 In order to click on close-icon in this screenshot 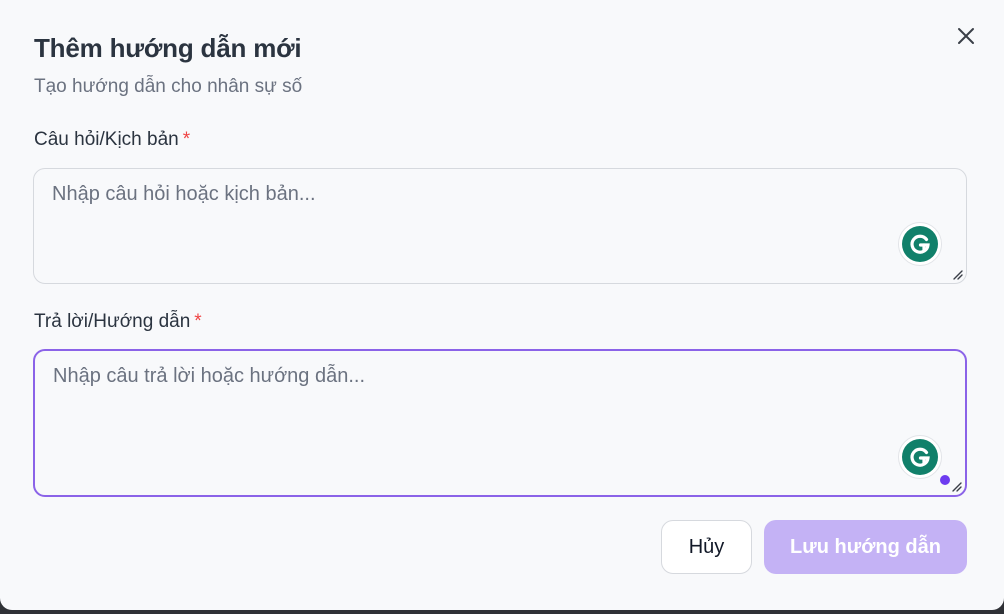, I will do `click(966, 36)`.